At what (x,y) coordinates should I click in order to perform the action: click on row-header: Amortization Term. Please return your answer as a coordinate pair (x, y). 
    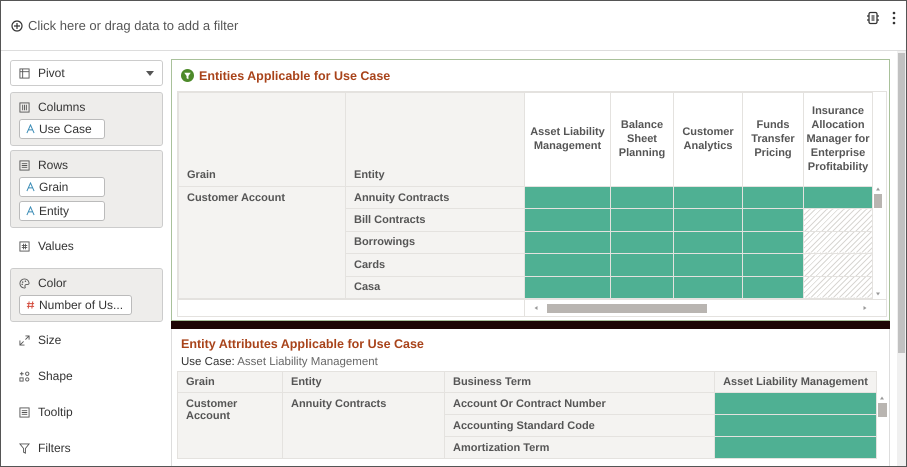
    Looking at the image, I should click on (579, 447).